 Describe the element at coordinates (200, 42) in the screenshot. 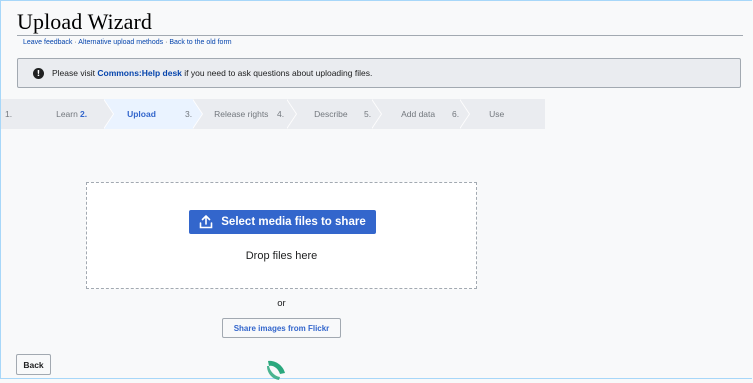

I see `back-to-old-form-link: Back to the old form` at that location.